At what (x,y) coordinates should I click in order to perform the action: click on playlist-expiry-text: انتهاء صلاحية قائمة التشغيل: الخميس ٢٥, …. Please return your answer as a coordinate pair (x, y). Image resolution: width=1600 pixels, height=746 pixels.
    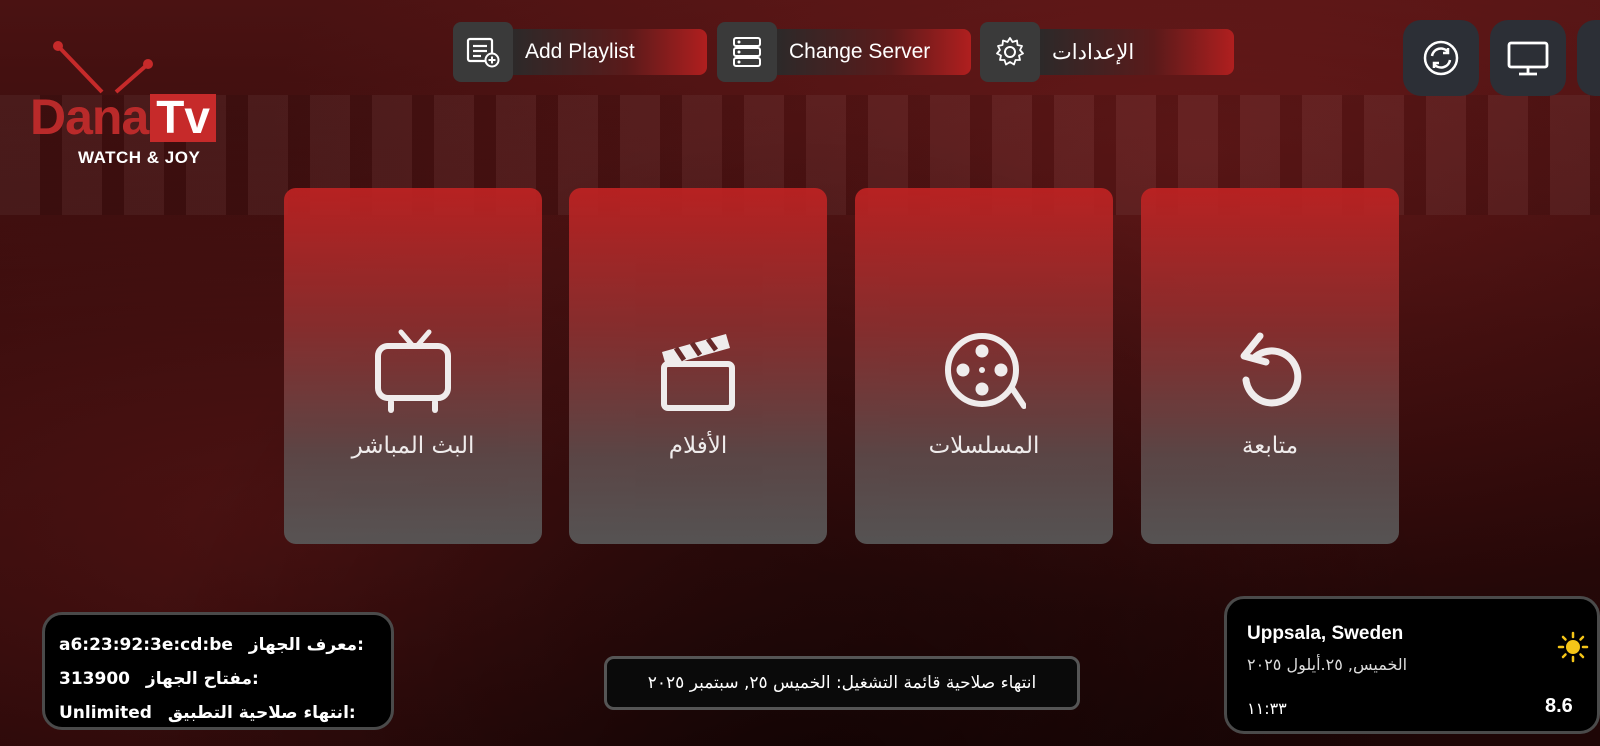
    Looking at the image, I should click on (842, 683).